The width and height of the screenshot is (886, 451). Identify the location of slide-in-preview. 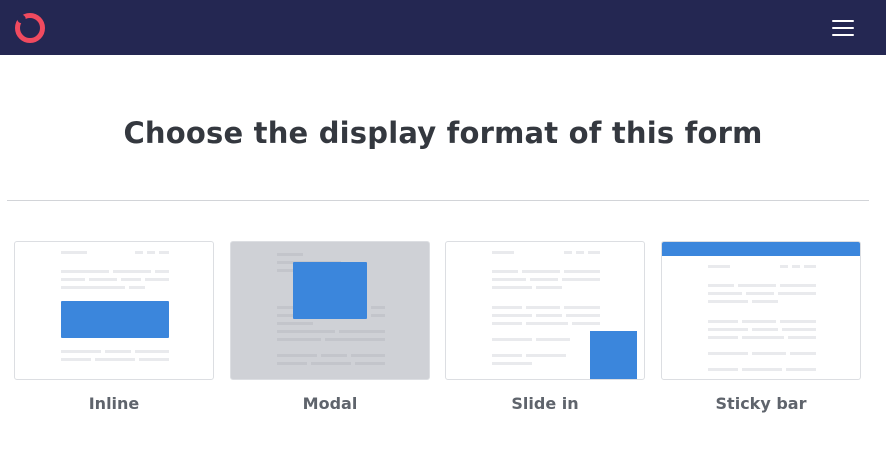
(545, 310).